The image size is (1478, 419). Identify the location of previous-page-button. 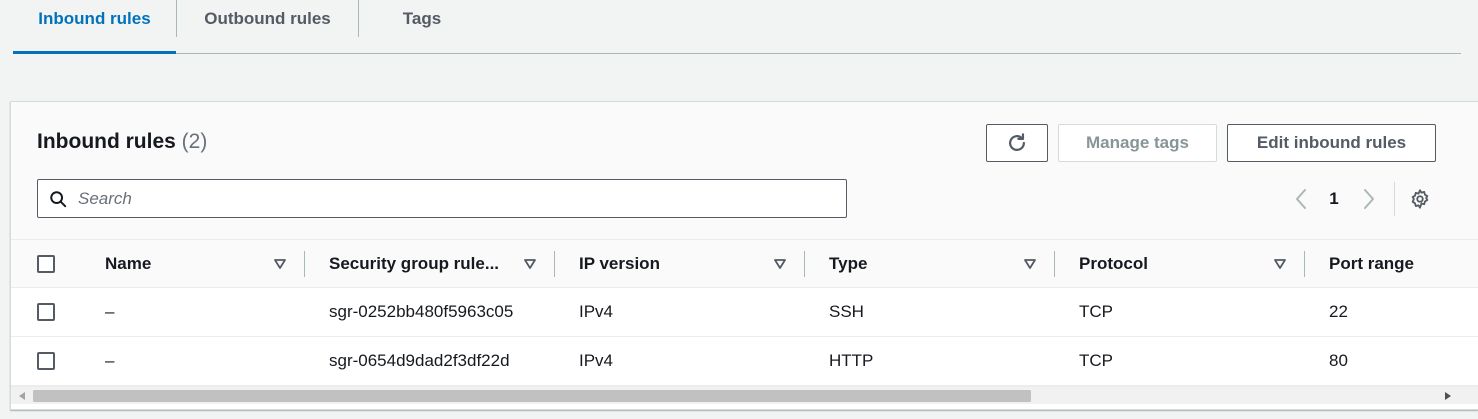
(1301, 199).